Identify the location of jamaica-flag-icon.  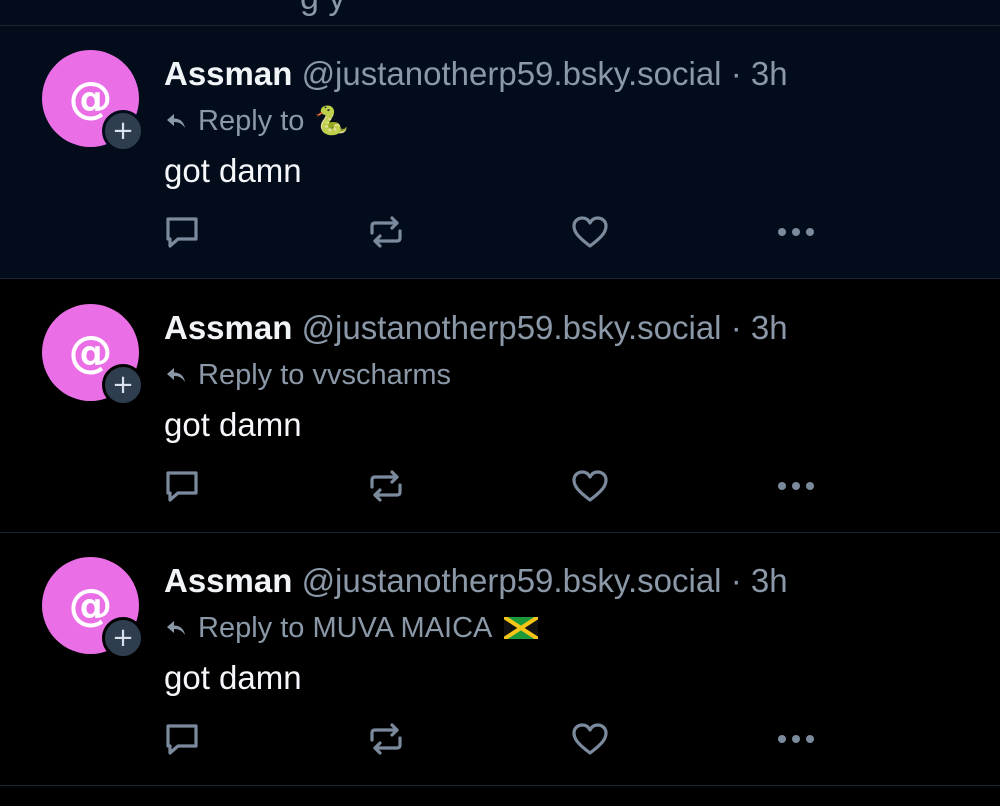
(521, 628).